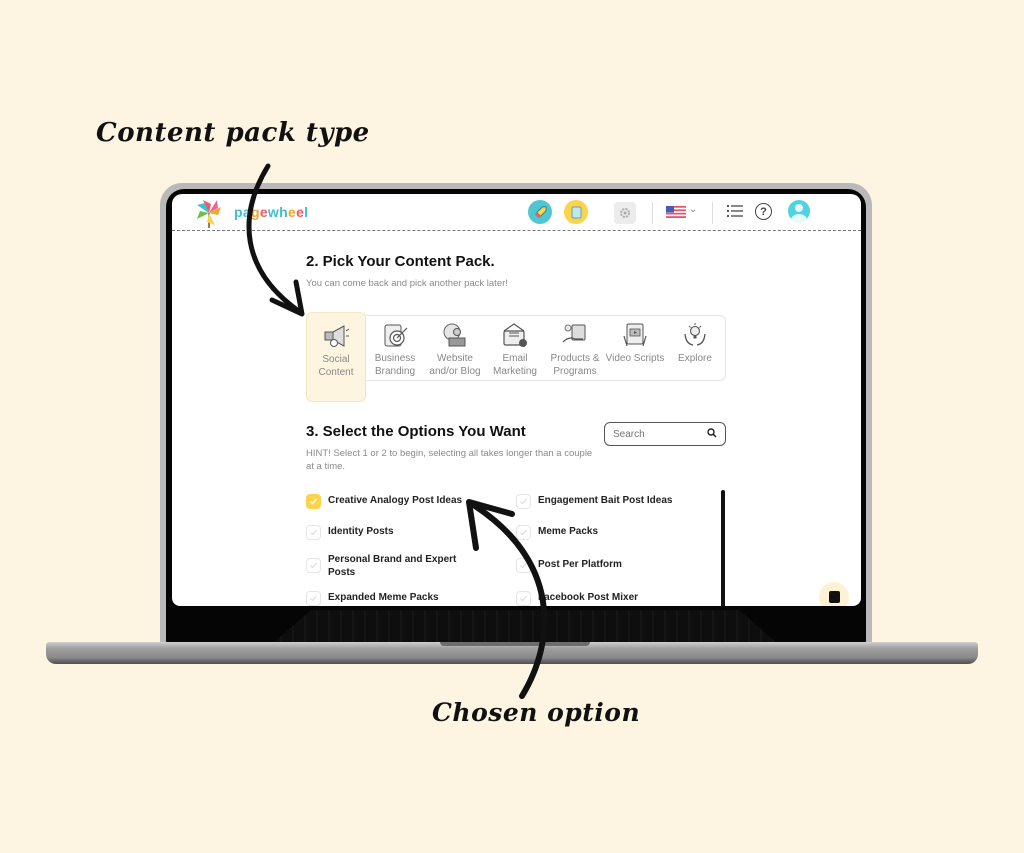 Image resolution: width=1024 pixels, height=853 pixels. I want to click on brand-letter: l, so click(306, 212).